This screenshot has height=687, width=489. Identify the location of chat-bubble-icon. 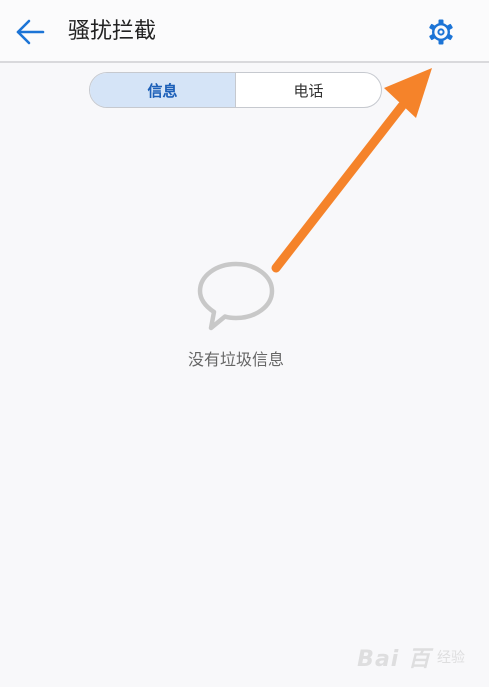
(236, 296).